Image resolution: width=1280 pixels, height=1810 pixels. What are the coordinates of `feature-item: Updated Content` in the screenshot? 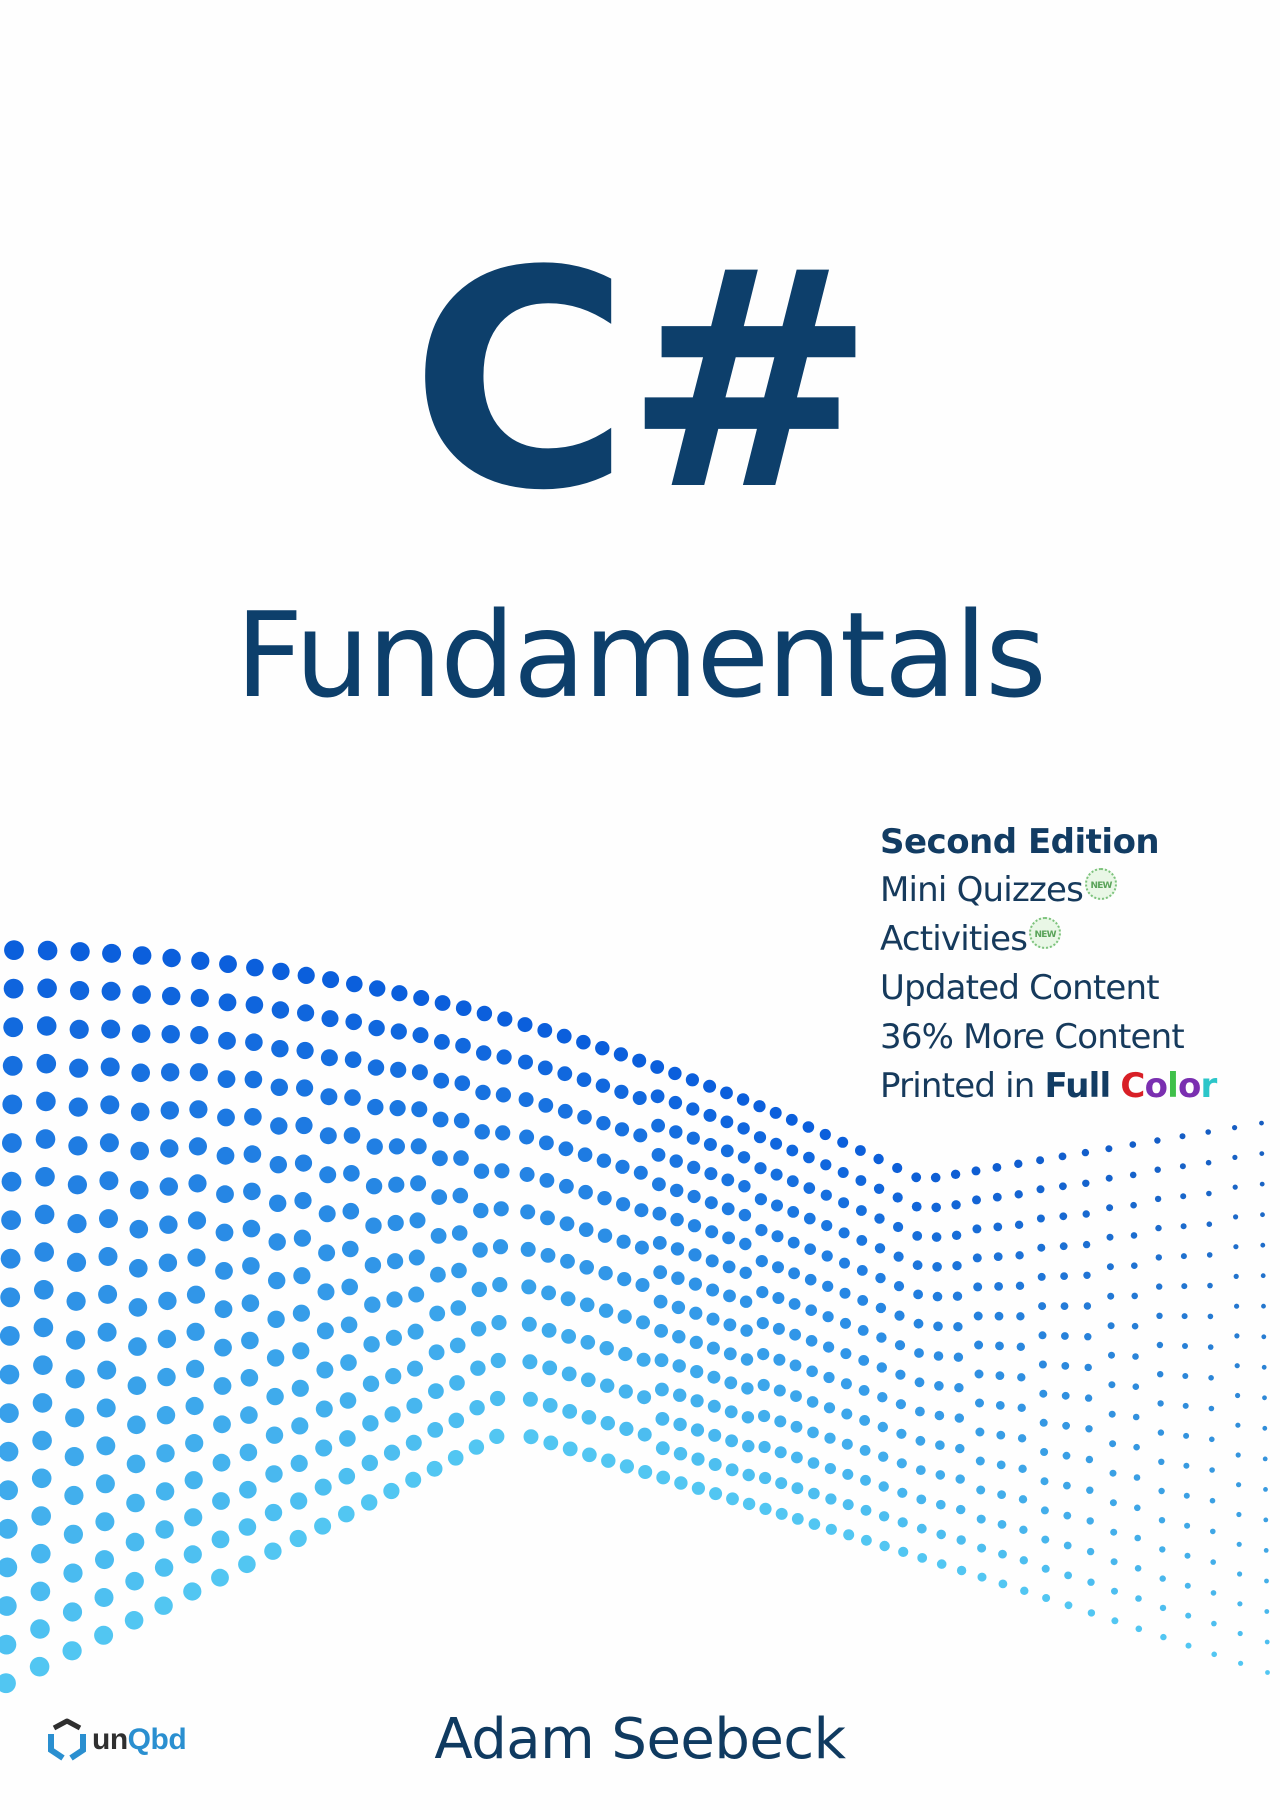 It's located at (1048, 988).